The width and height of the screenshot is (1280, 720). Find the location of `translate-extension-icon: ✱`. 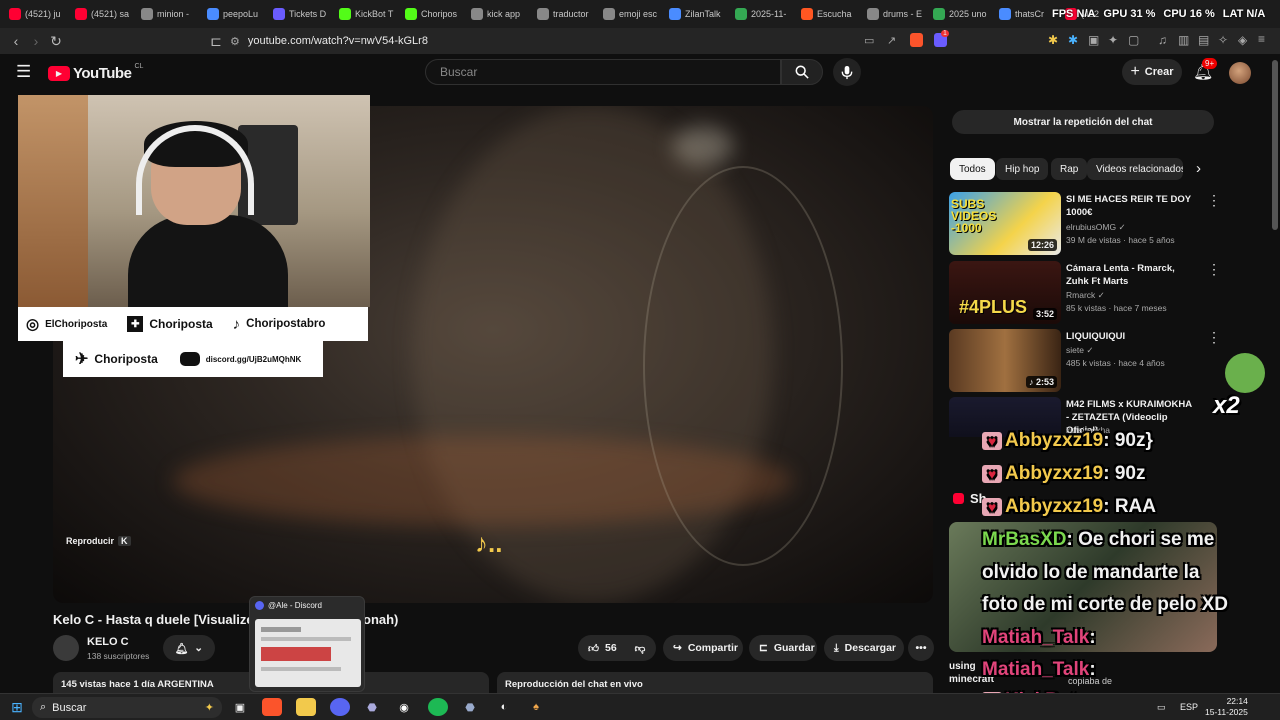

translate-extension-icon: ✱ is located at coordinates (1073, 40).